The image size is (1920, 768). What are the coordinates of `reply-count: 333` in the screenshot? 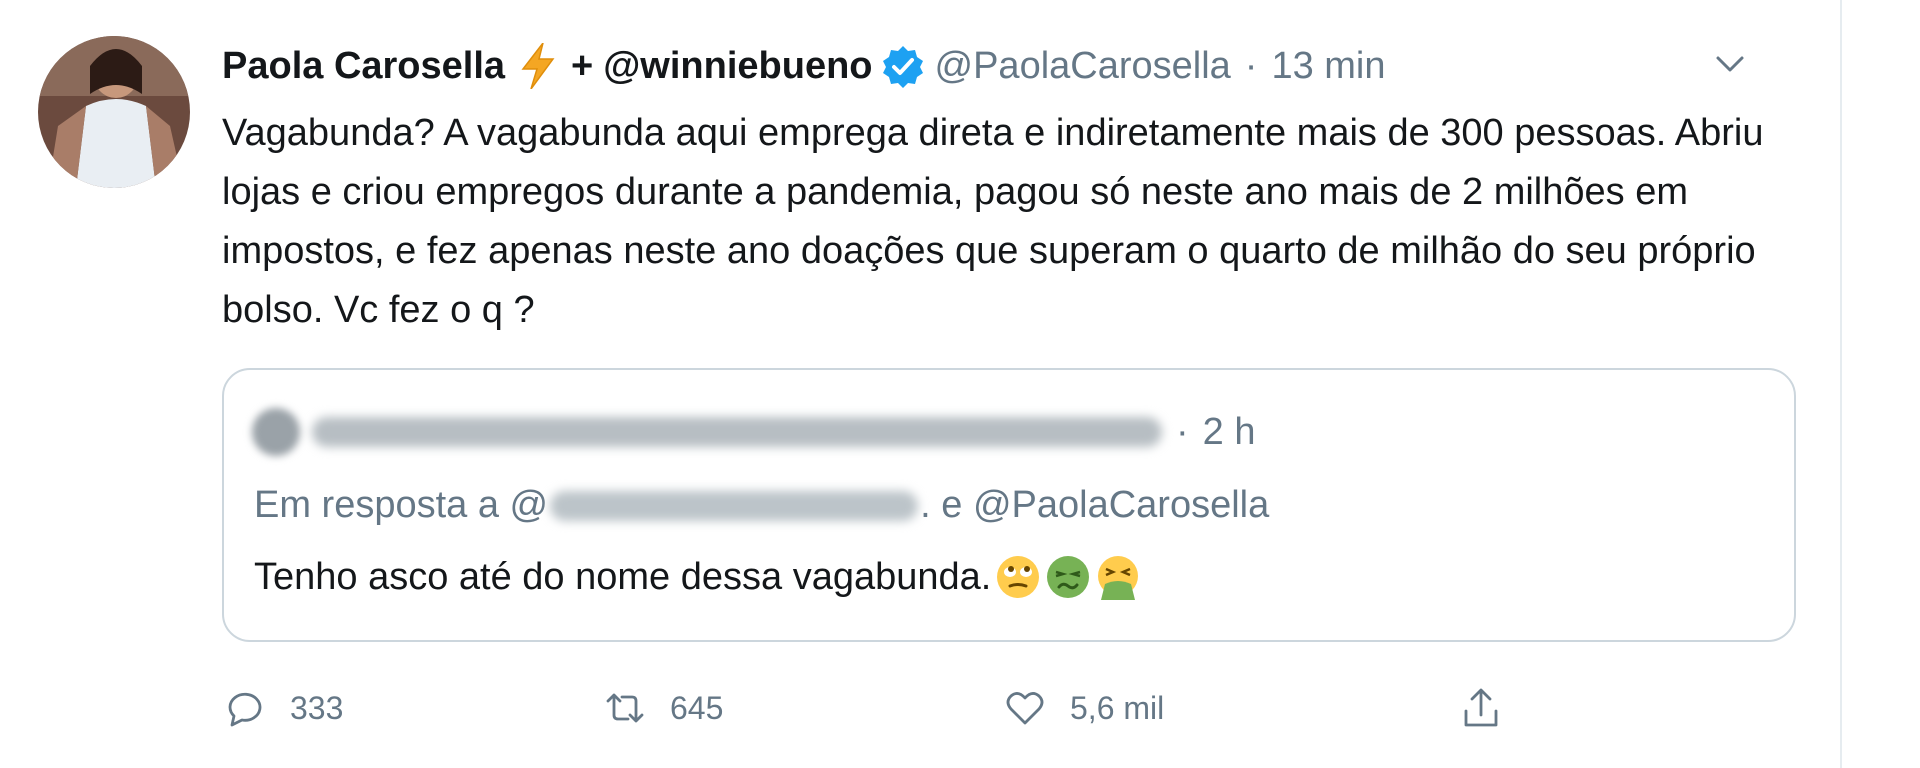 It's located at (317, 707).